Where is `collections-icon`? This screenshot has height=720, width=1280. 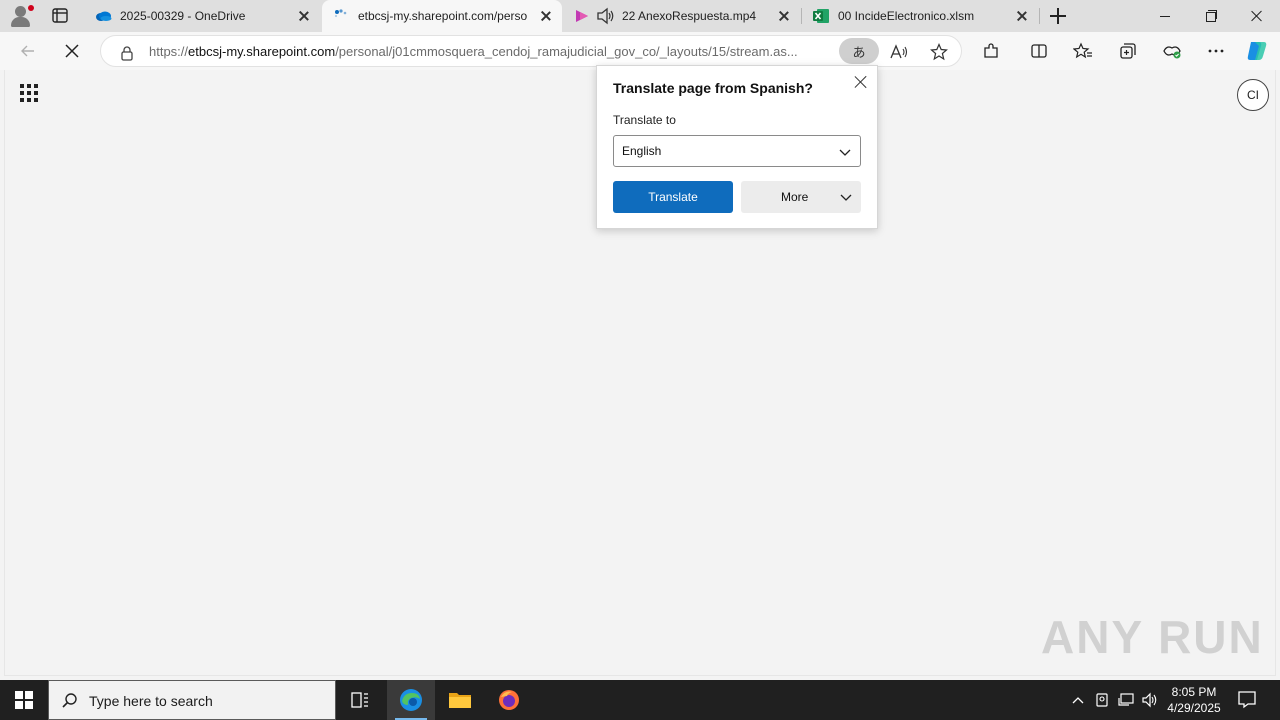
collections-icon is located at coordinates (1128, 51).